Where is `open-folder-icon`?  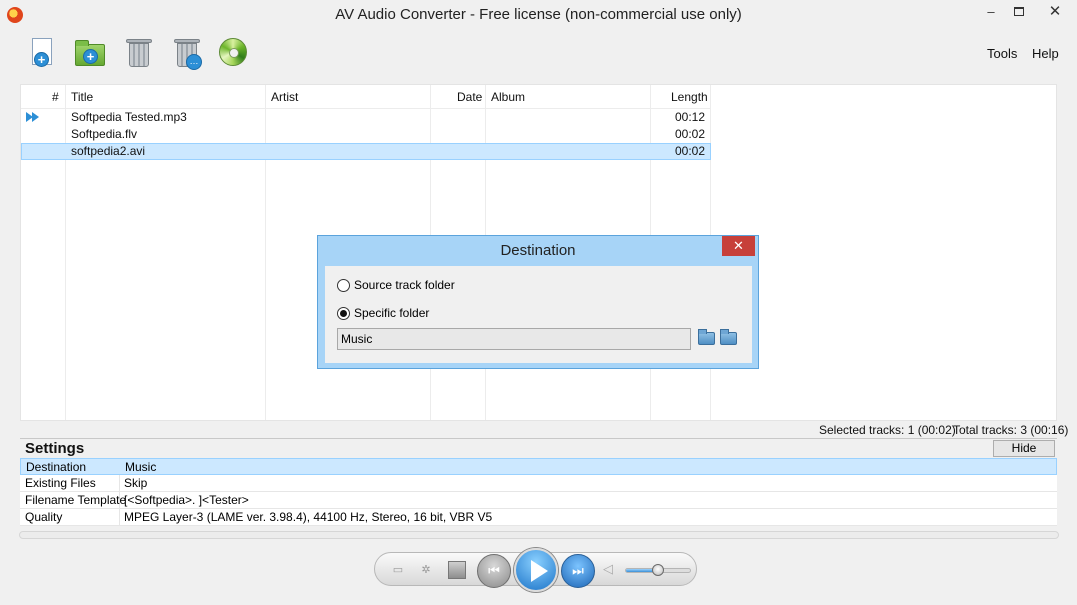
open-folder-icon is located at coordinates (706, 337).